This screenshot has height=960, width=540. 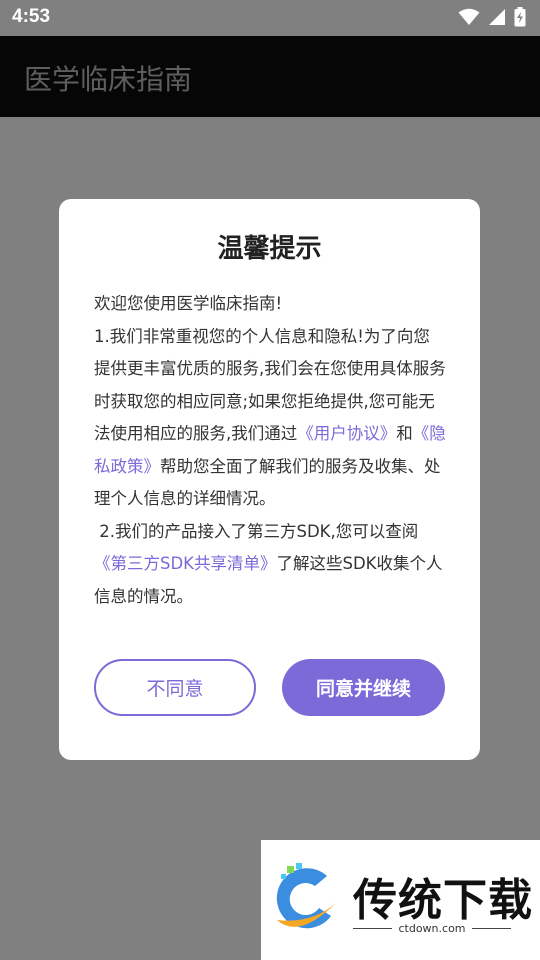 What do you see at coordinates (469, 16) in the screenshot?
I see `wifi-icon` at bounding box center [469, 16].